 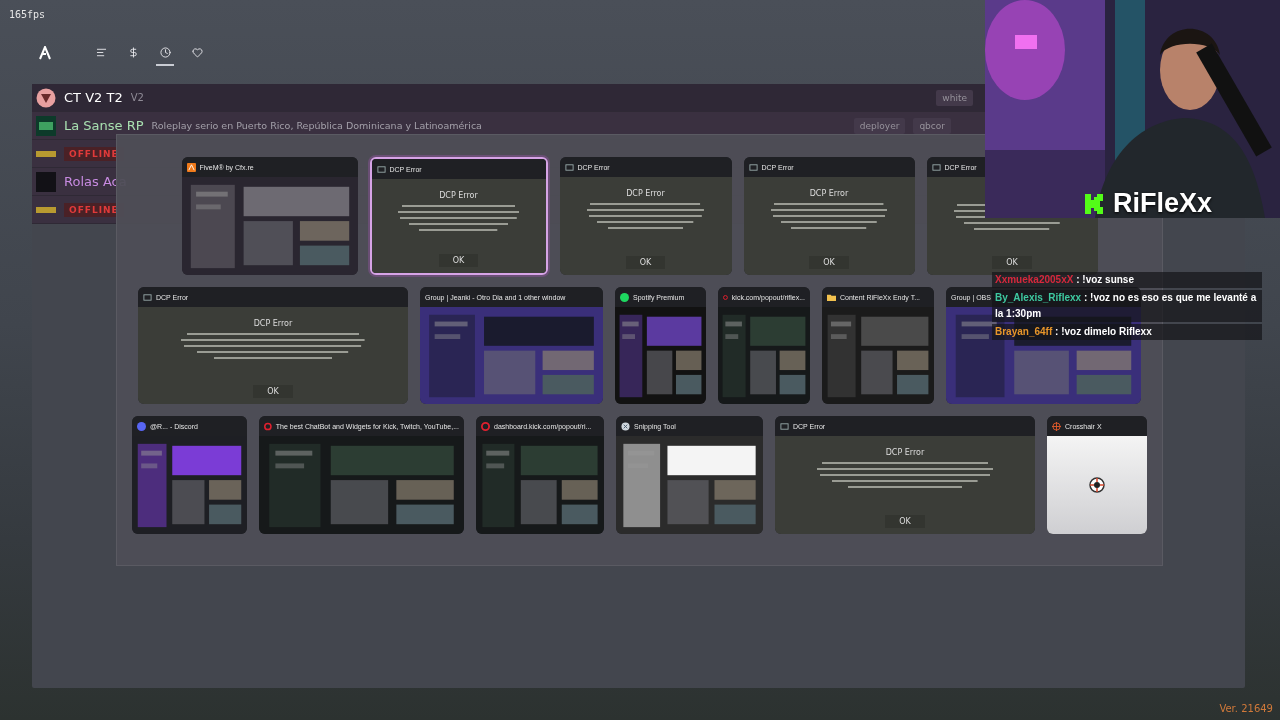 What do you see at coordinates (625, 426) in the screenshot?
I see `scissors-icon` at bounding box center [625, 426].